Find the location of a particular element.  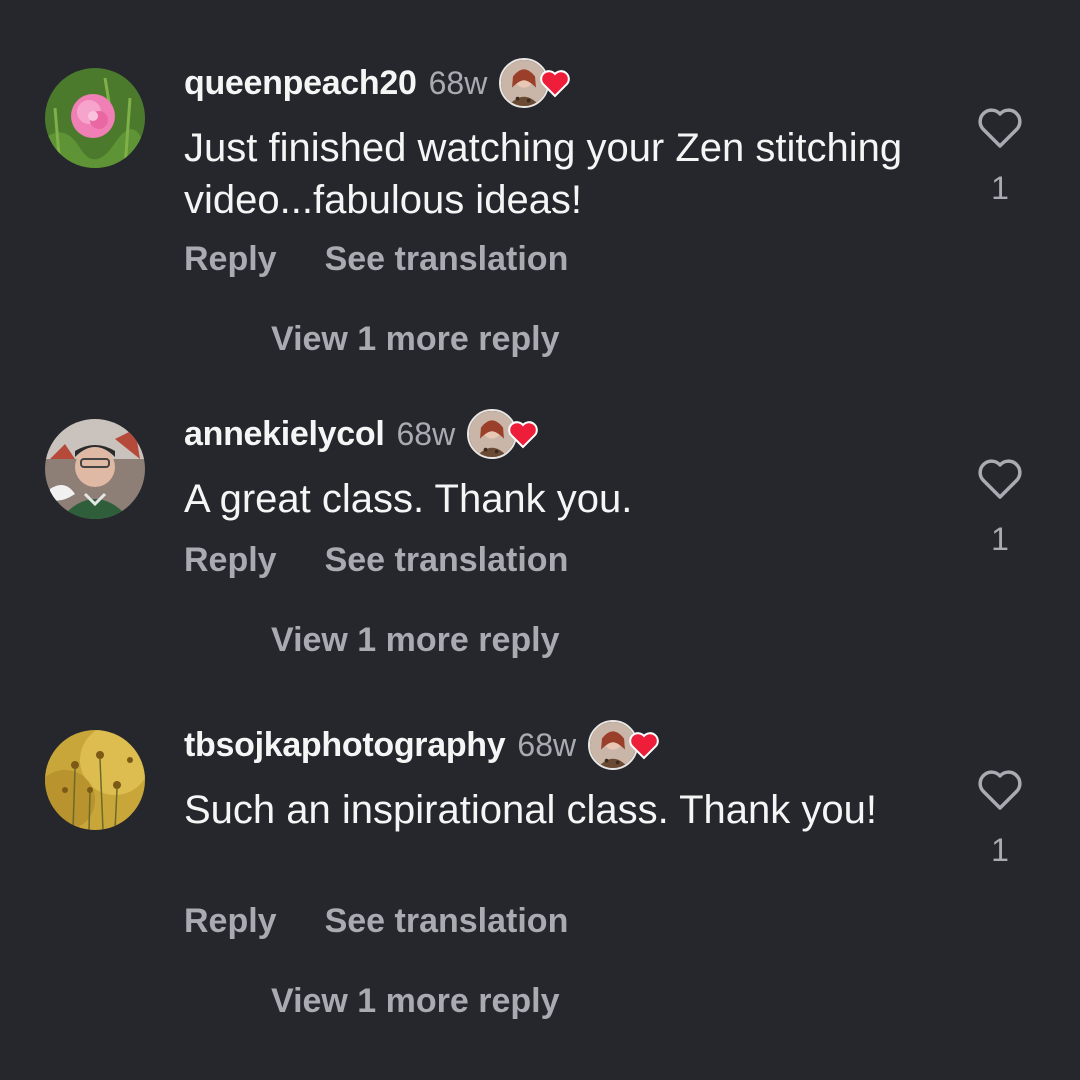

comment-text: A great class. Thank you. is located at coordinates (408, 499).